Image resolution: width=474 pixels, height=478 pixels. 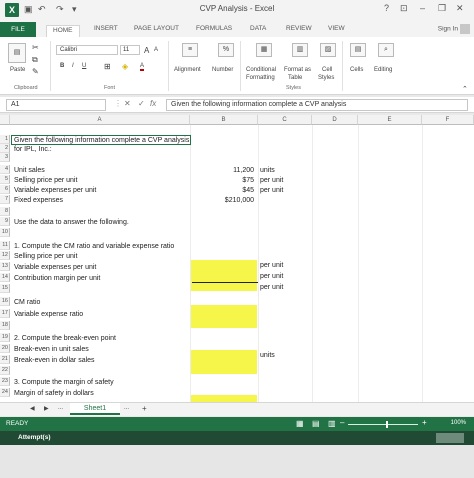 I want to click on column-header-d: D, so click(x=335, y=120).